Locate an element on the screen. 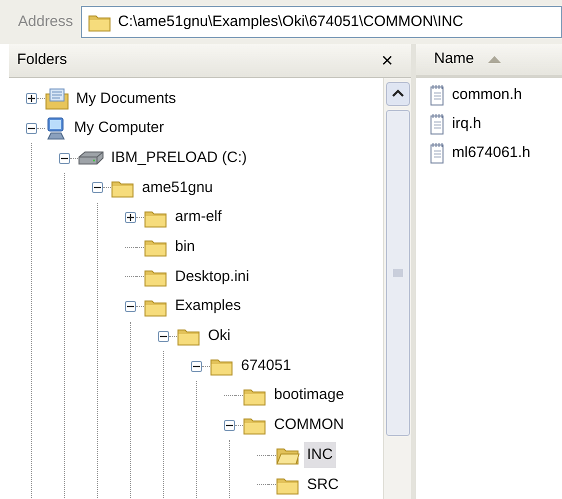 The image size is (562, 499). computer-icon is located at coordinates (56, 128).